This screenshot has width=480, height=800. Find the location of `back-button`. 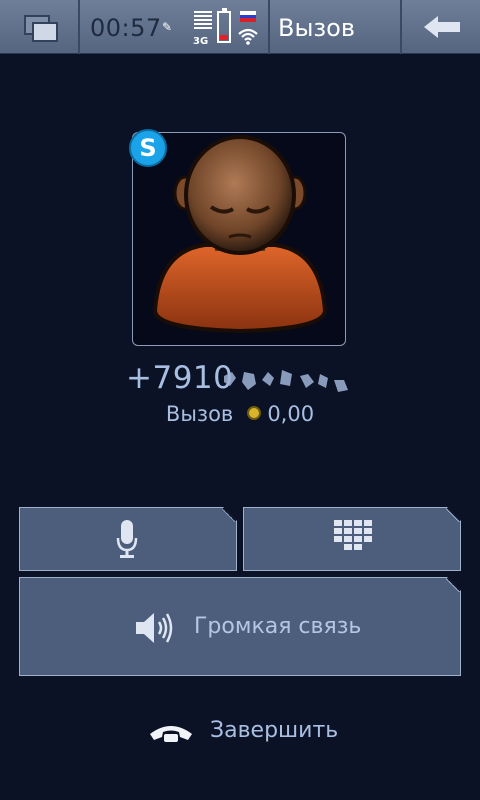

back-button is located at coordinates (441, 27).